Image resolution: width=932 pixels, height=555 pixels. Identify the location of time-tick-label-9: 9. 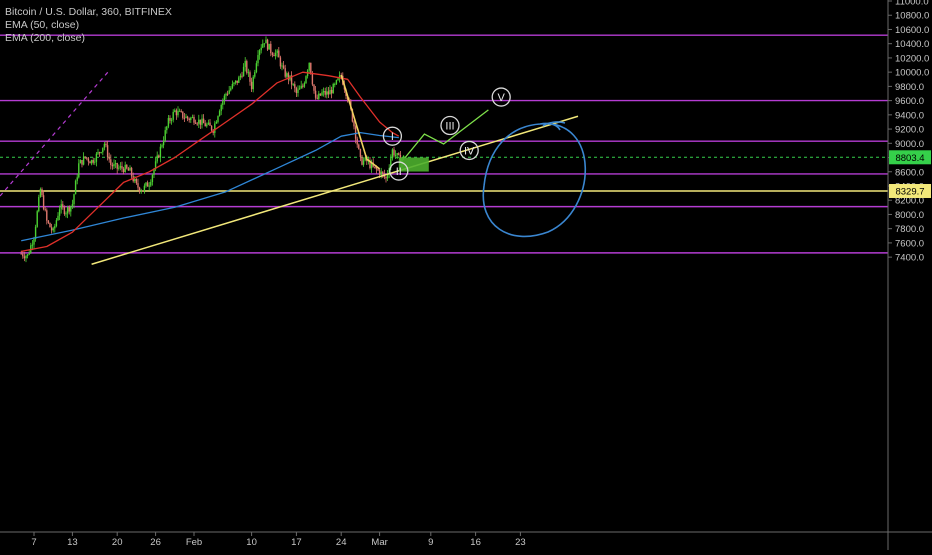
(430, 542).